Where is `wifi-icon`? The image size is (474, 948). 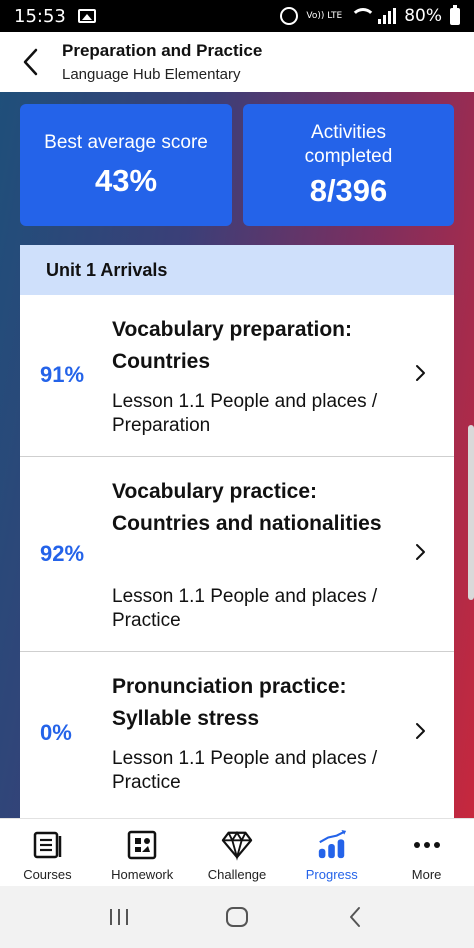 wifi-icon is located at coordinates (363, 16).